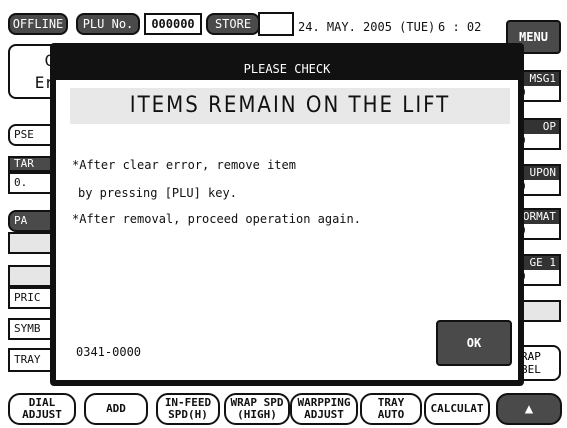 This screenshot has width=567, height=428. I want to click on in-feed-speed-key: IN-FEED SPD(H), so click(188, 409).